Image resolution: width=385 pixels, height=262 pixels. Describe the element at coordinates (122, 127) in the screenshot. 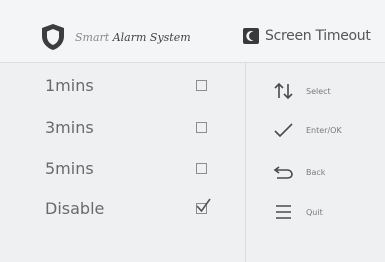

I see `option-3mins: 3mins` at that location.